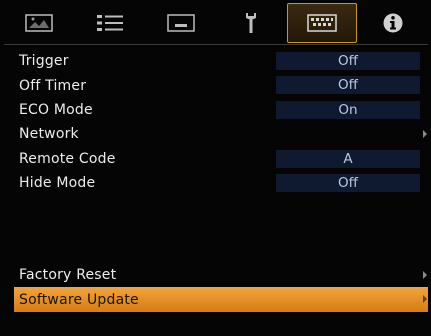 The image size is (431, 336). What do you see at coordinates (221, 134) in the screenshot?
I see `menu-item-network: Network` at bounding box center [221, 134].